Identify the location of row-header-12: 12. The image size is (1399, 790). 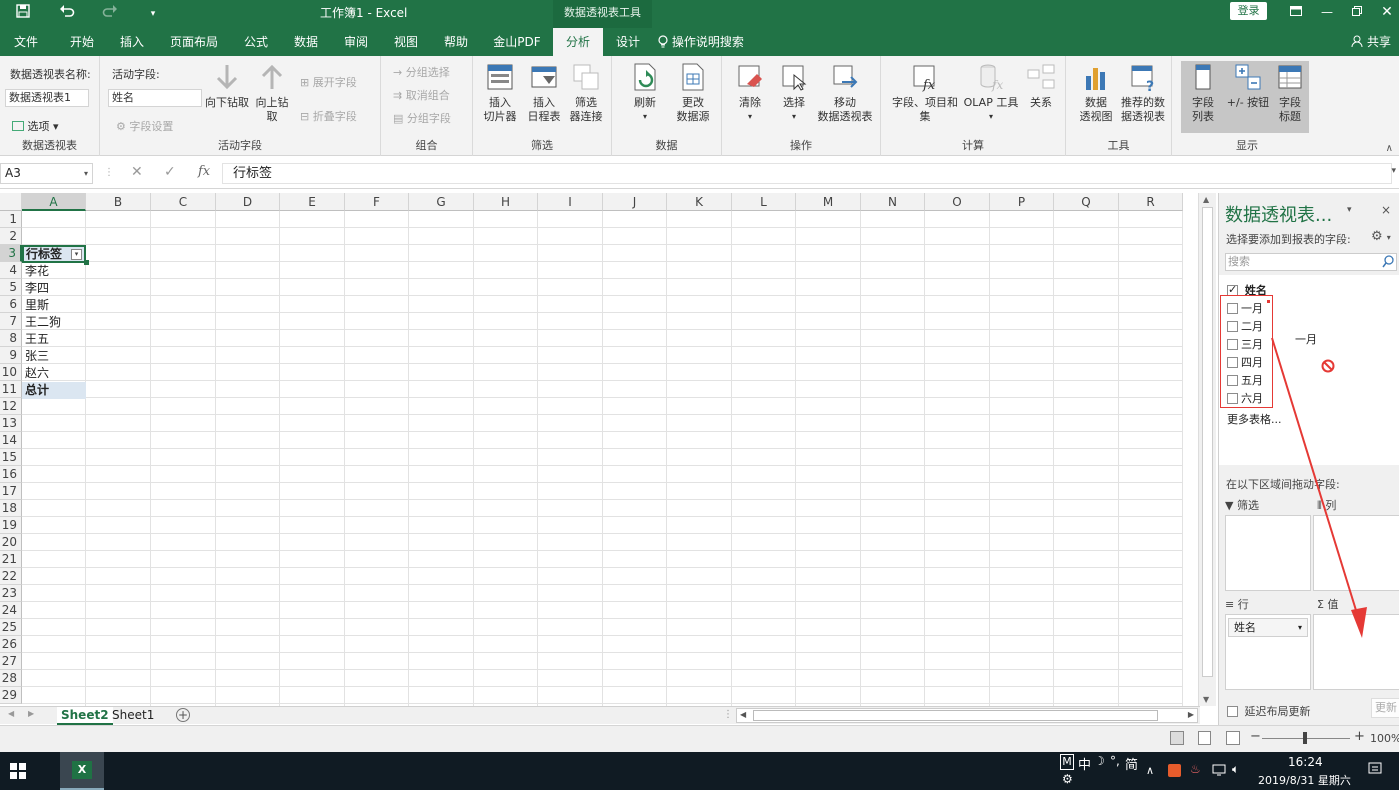
(11, 406).